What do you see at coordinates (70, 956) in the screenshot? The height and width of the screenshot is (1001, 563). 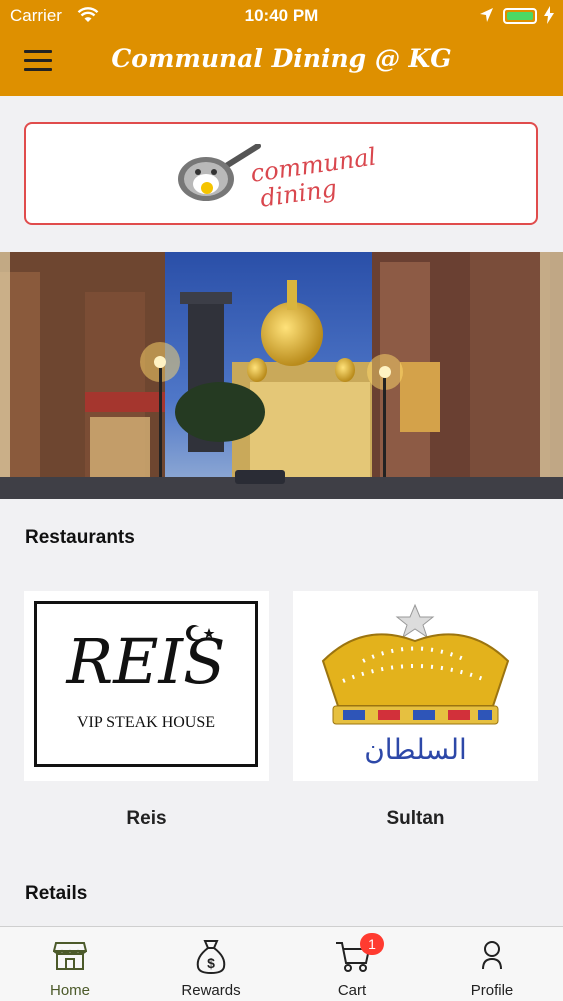 I see `store-icon` at bounding box center [70, 956].